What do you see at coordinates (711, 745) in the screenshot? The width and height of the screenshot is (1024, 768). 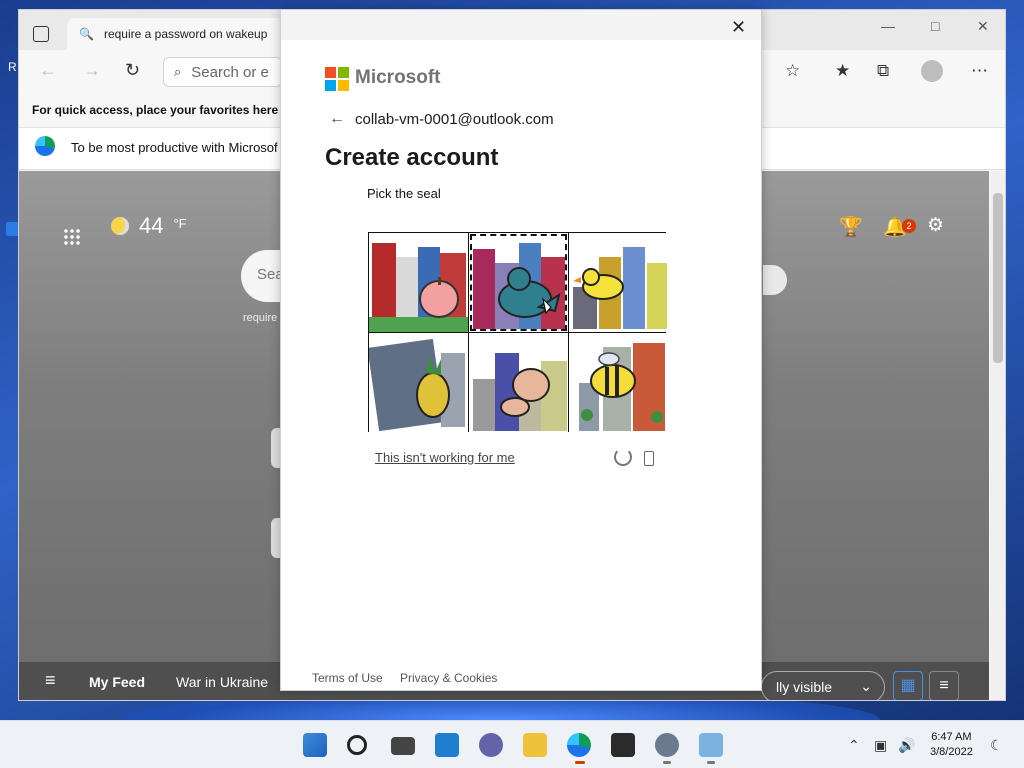 I see `control-panel-icon` at bounding box center [711, 745].